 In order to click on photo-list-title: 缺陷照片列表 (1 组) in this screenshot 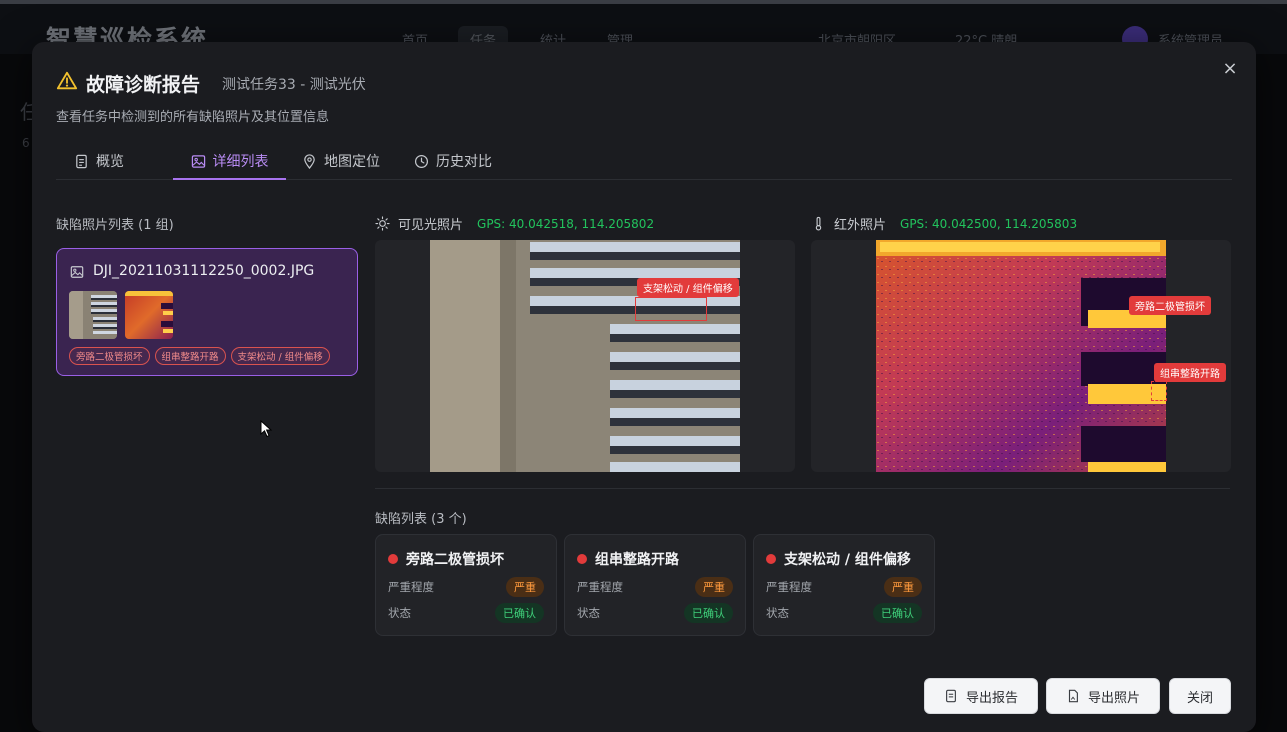, I will do `click(115, 225)`.